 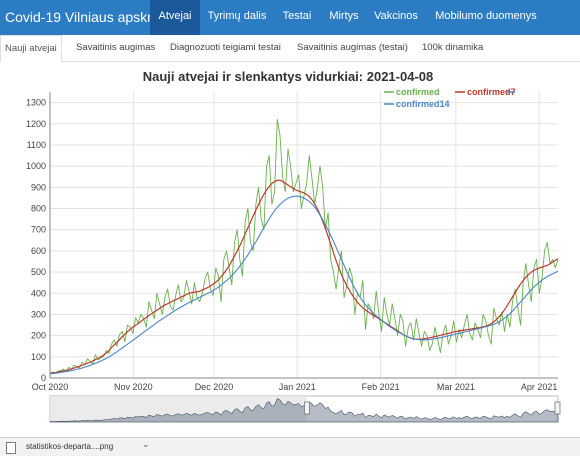 What do you see at coordinates (38, 209) in the screenshot?
I see `y-tick-label: 800` at bounding box center [38, 209].